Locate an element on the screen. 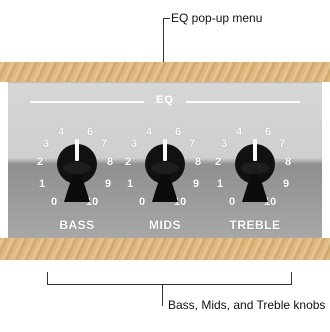  eq-popup-label: EQ is located at coordinates (165, 100).